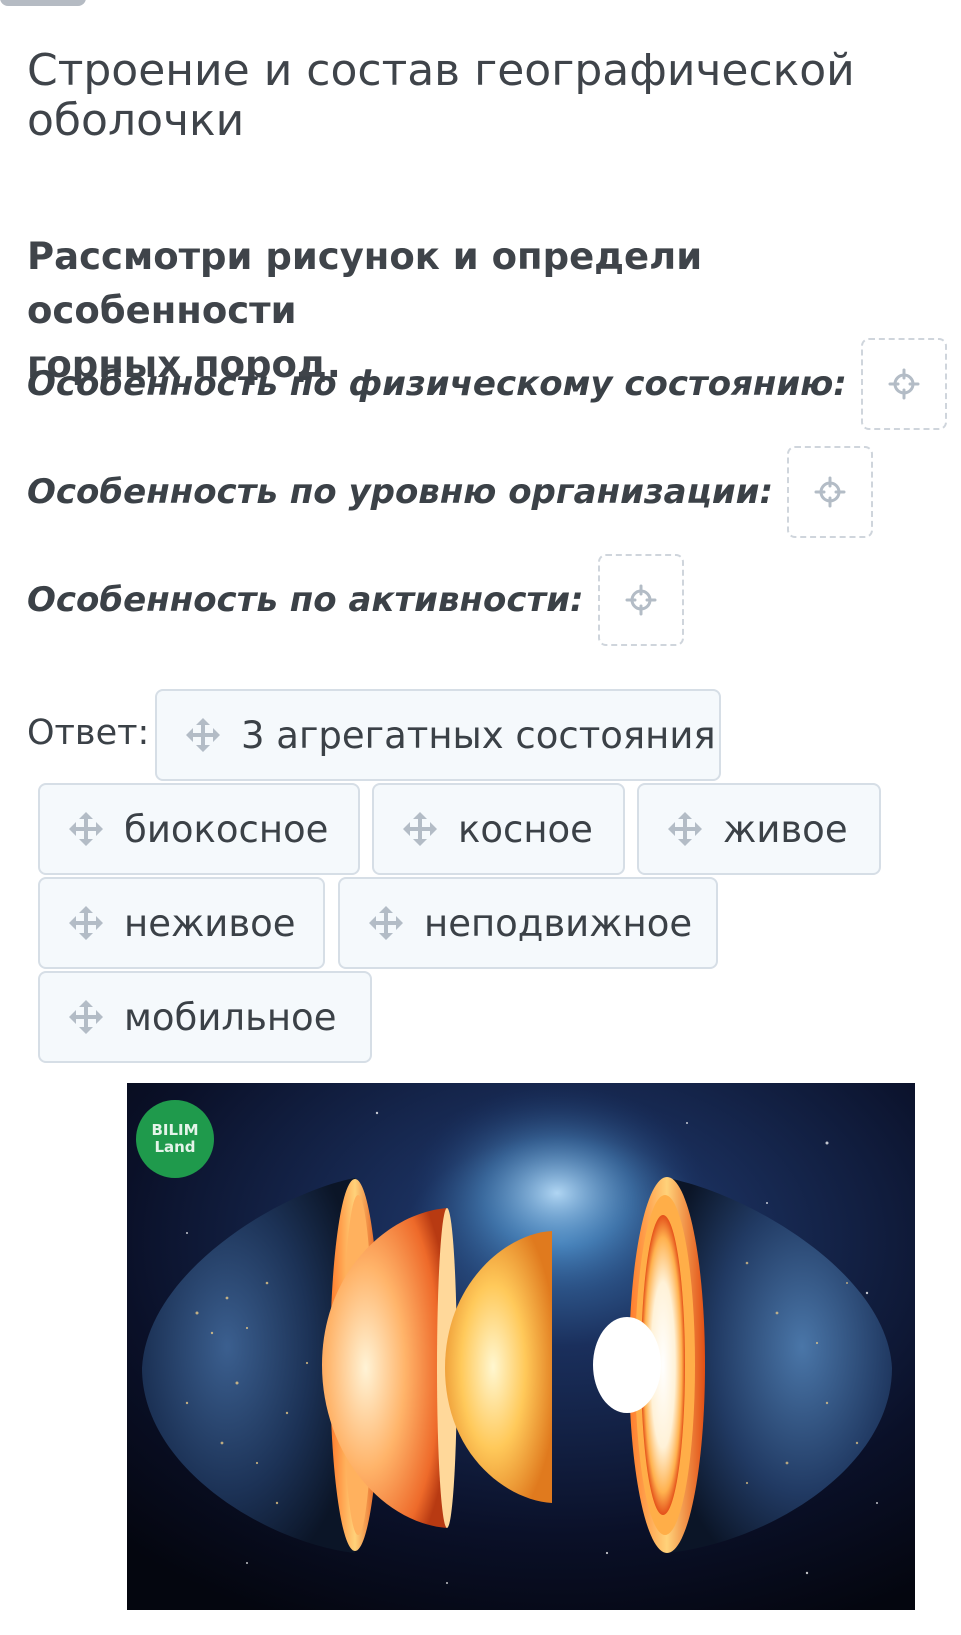  Describe the element at coordinates (785, 829) in the screenshot. I see `chip-label: живое` at that location.